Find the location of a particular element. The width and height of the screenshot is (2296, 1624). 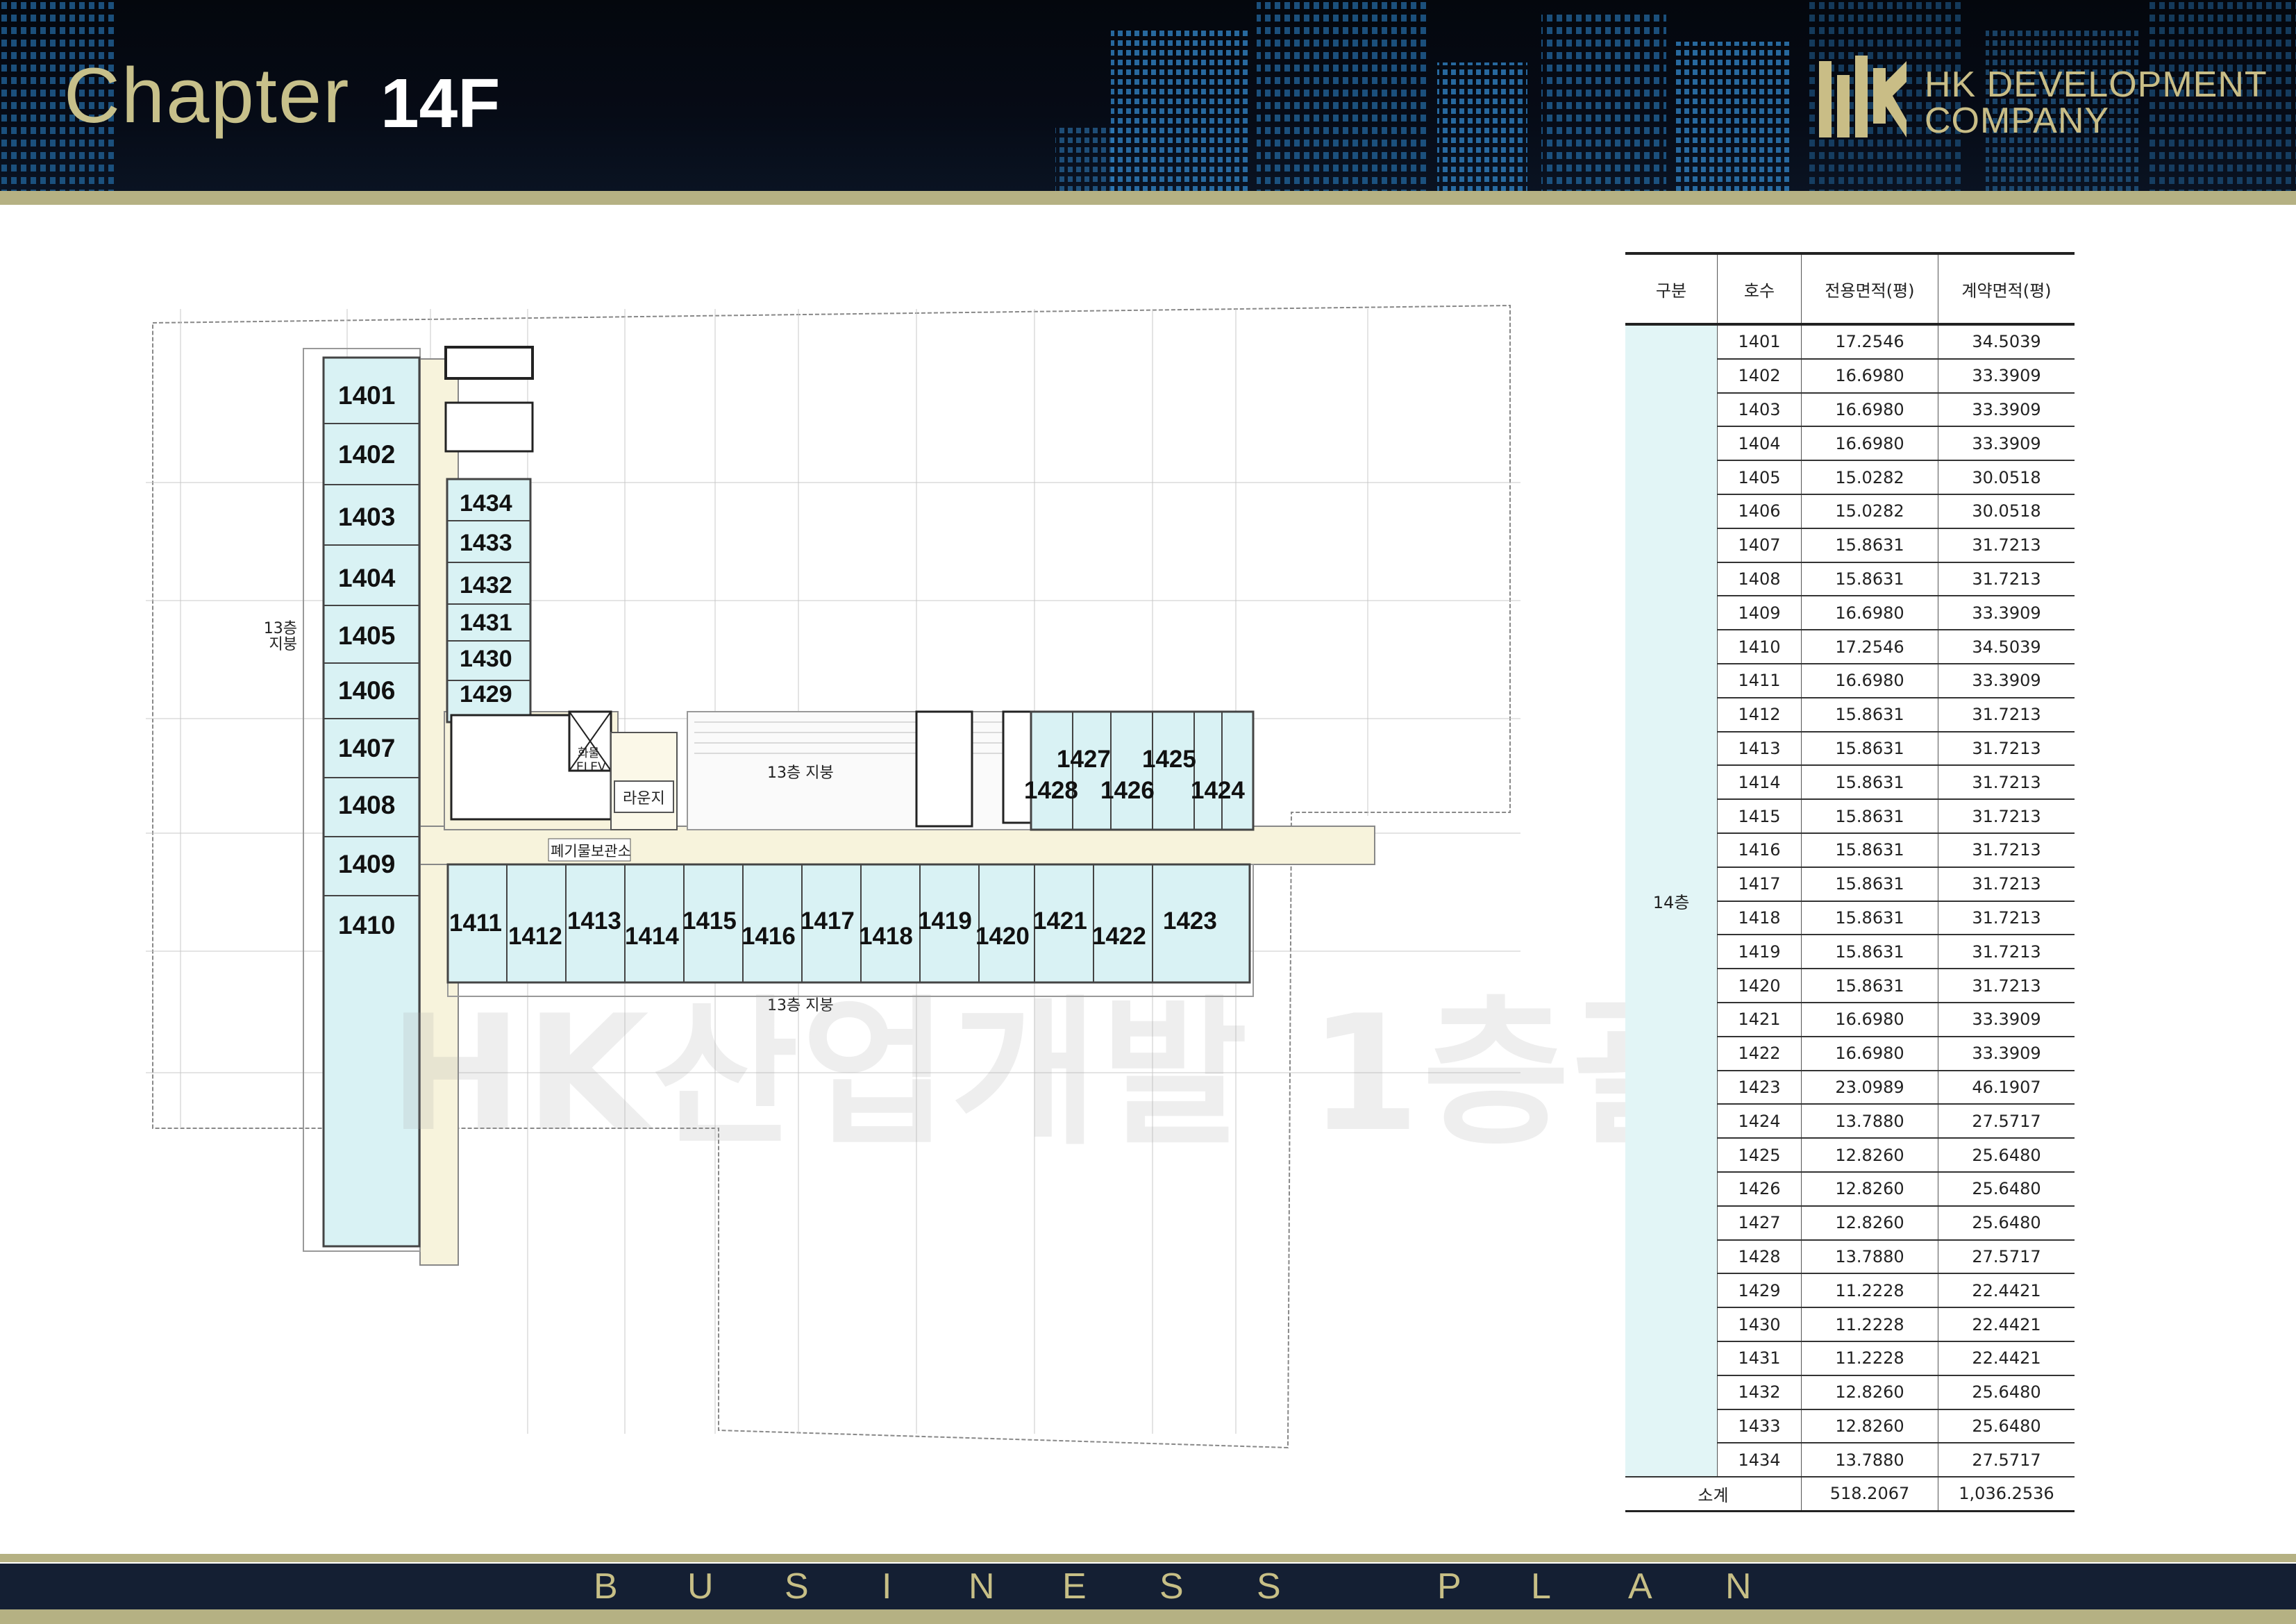

unit-1421: 1421 is located at coordinates (1060, 921).